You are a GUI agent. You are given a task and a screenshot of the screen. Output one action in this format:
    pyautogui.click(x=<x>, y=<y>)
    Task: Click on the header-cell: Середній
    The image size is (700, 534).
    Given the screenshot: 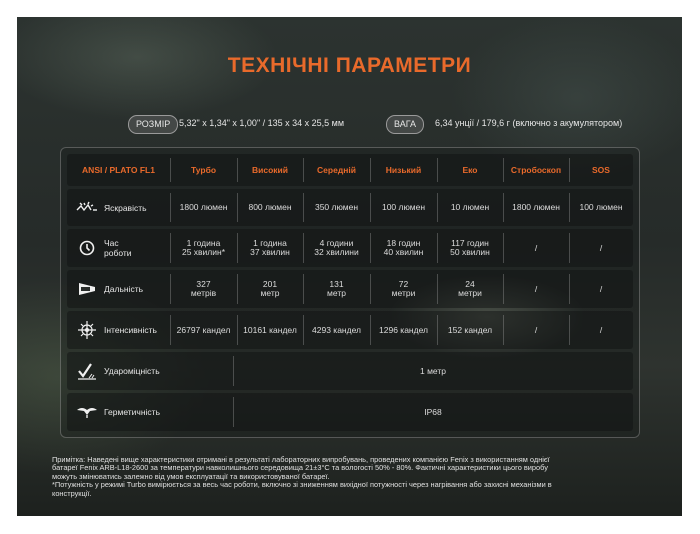 What is the action you would take?
    pyautogui.click(x=336, y=169)
    